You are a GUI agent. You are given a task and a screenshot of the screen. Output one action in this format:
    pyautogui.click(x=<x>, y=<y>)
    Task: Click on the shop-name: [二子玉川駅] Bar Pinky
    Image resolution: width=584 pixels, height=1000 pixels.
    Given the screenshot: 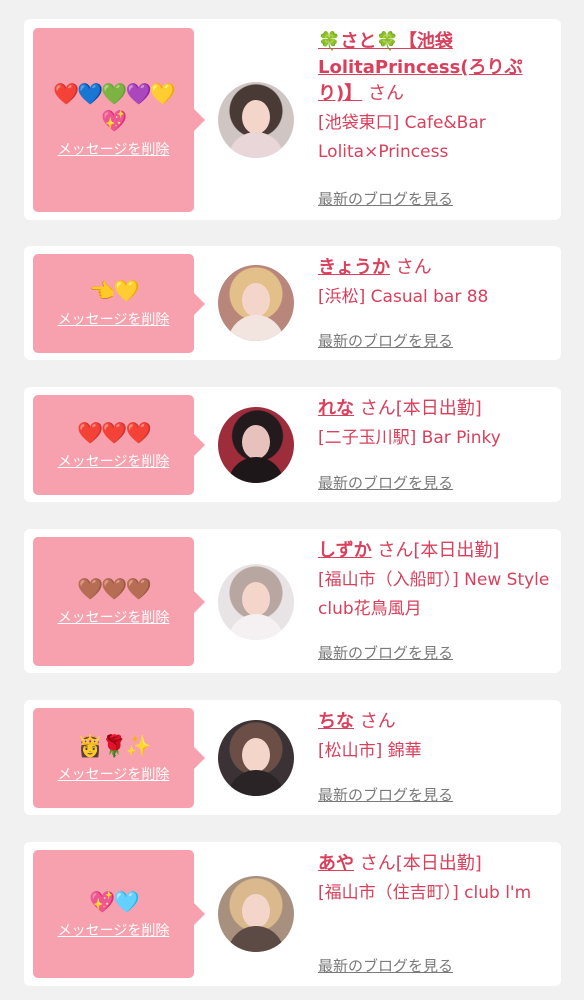 What is the action you would take?
    pyautogui.click(x=409, y=438)
    